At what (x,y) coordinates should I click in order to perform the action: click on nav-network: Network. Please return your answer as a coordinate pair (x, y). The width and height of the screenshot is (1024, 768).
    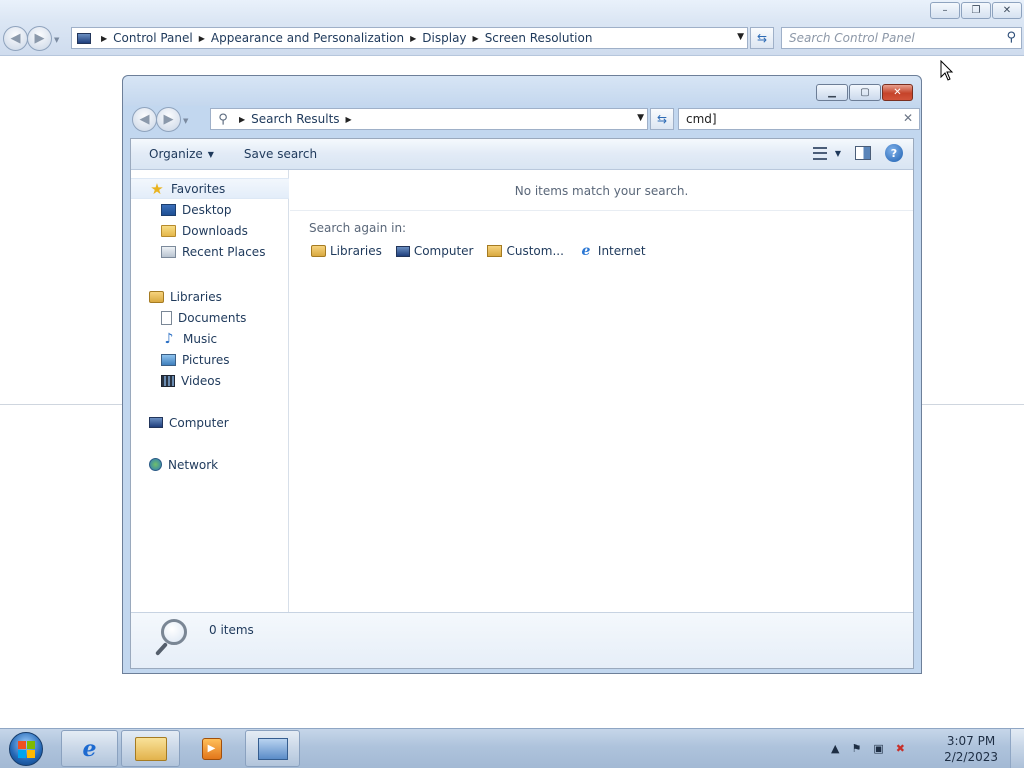
    Looking at the image, I should click on (210, 464).